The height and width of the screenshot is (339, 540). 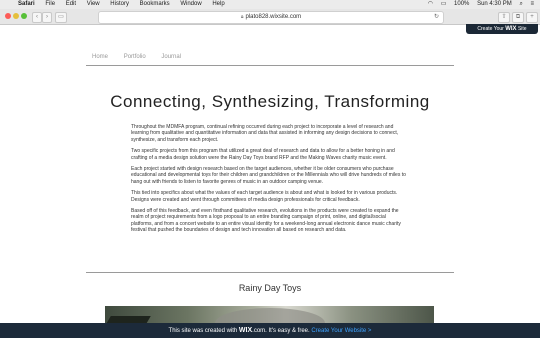 What do you see at coordinates (532, 17) in the screenshot?
I see `new-tab-button: +` at bounding box center [532, 17].